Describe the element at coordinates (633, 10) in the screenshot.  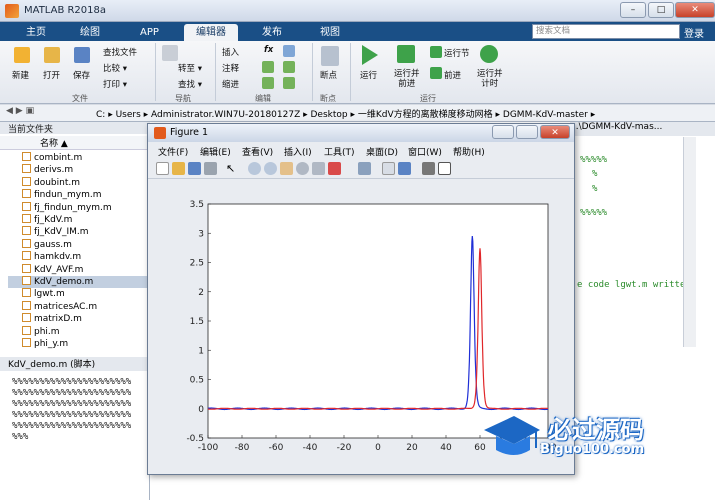
I see `minimize-button: –` at that location.